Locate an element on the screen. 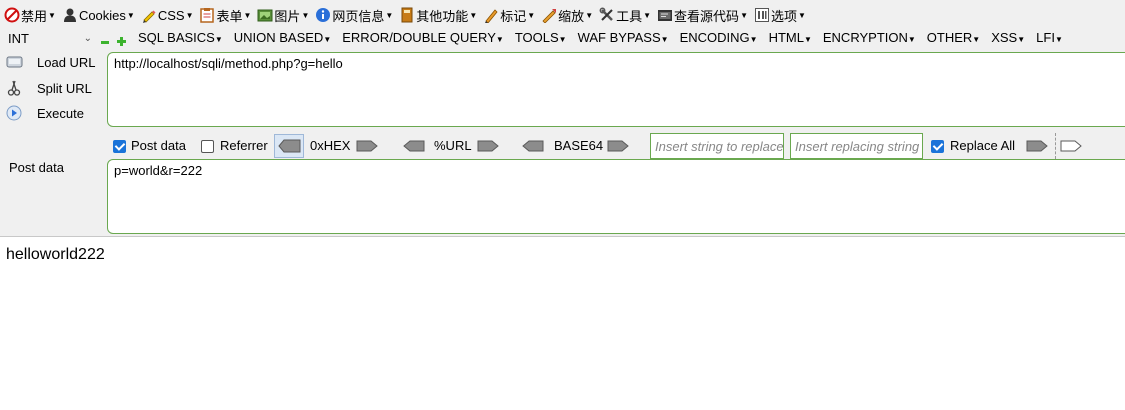 This screenshot has height=410, width=1125. base64-label: BASE64 is located at coordinates (579, 145).